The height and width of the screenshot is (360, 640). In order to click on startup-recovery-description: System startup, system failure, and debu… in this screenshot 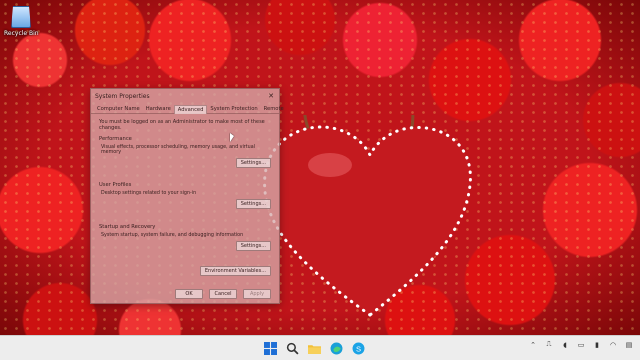, I will do `click(172, 235)`.